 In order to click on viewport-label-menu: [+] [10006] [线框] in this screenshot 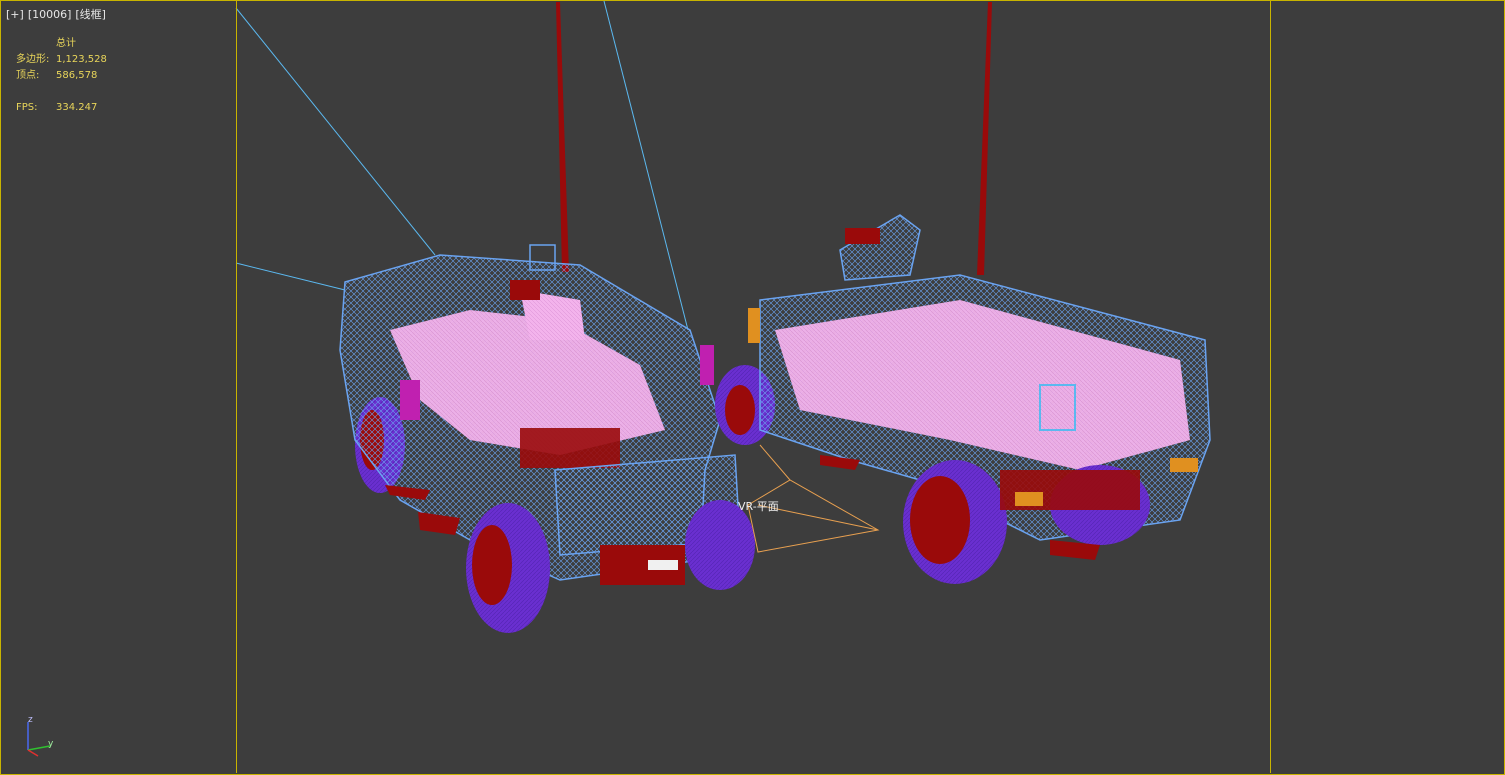, I will do `click(58, 14)`.